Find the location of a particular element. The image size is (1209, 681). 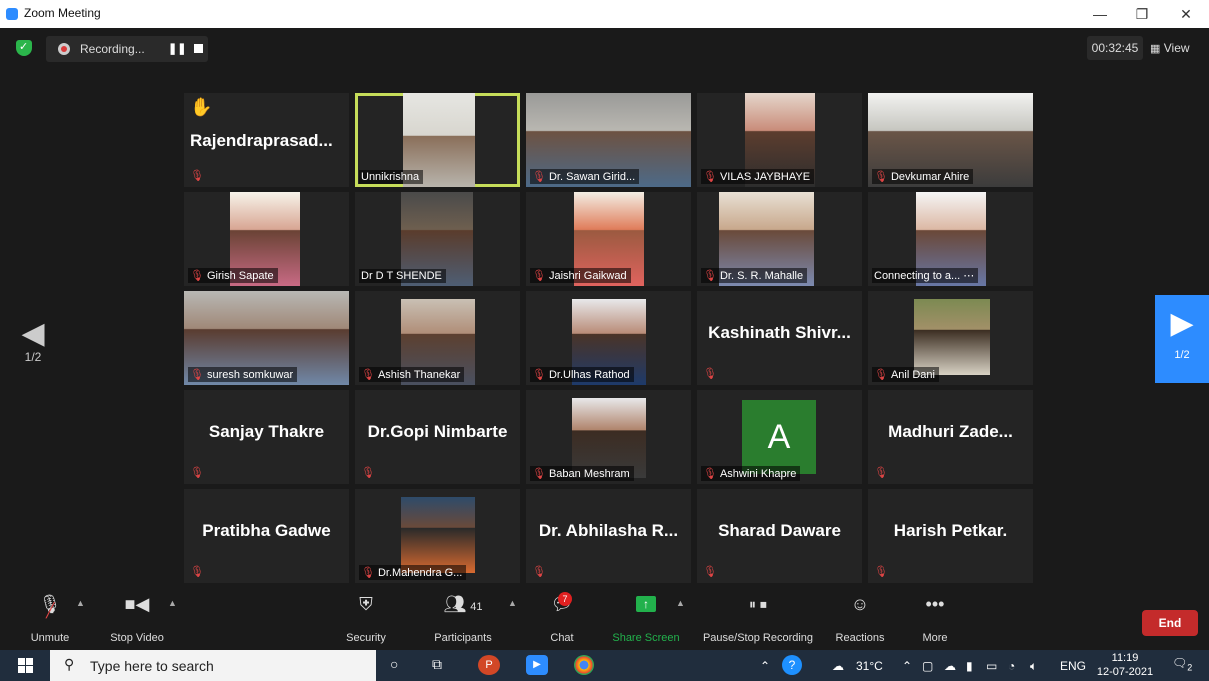

previous-page-button: ◀ 1/2 is located at coordinates (33, 341).